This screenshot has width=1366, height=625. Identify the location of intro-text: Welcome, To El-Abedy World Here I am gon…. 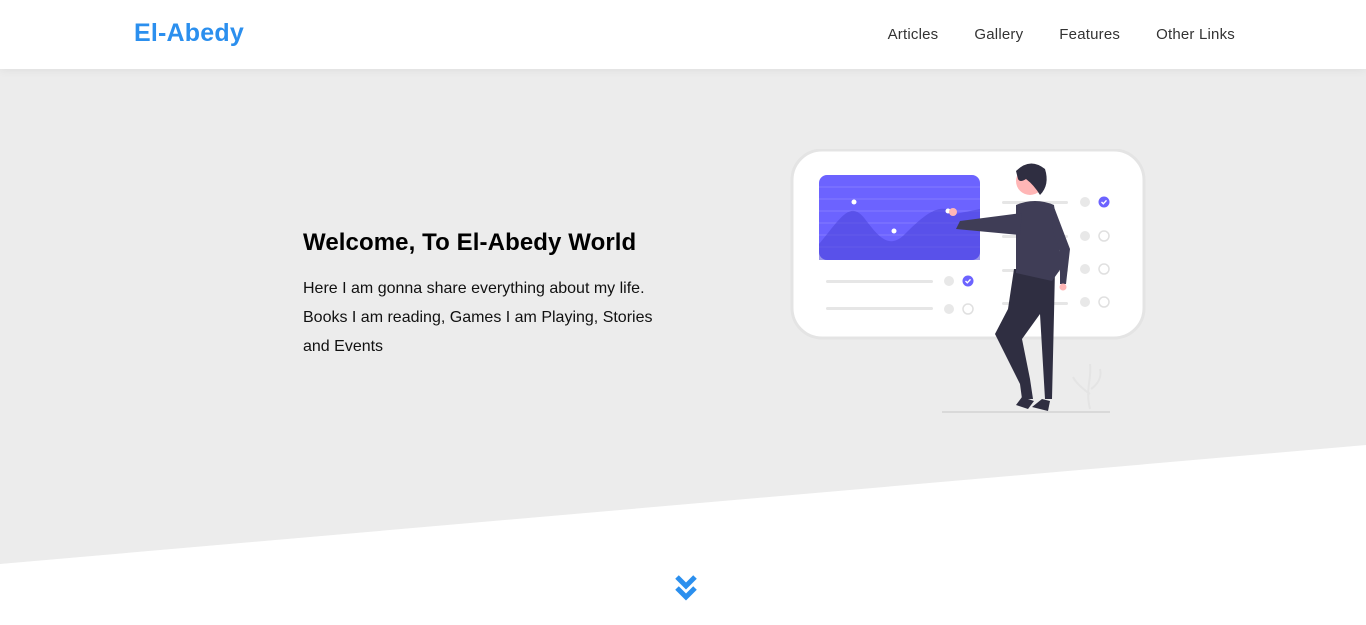
(493, 295).